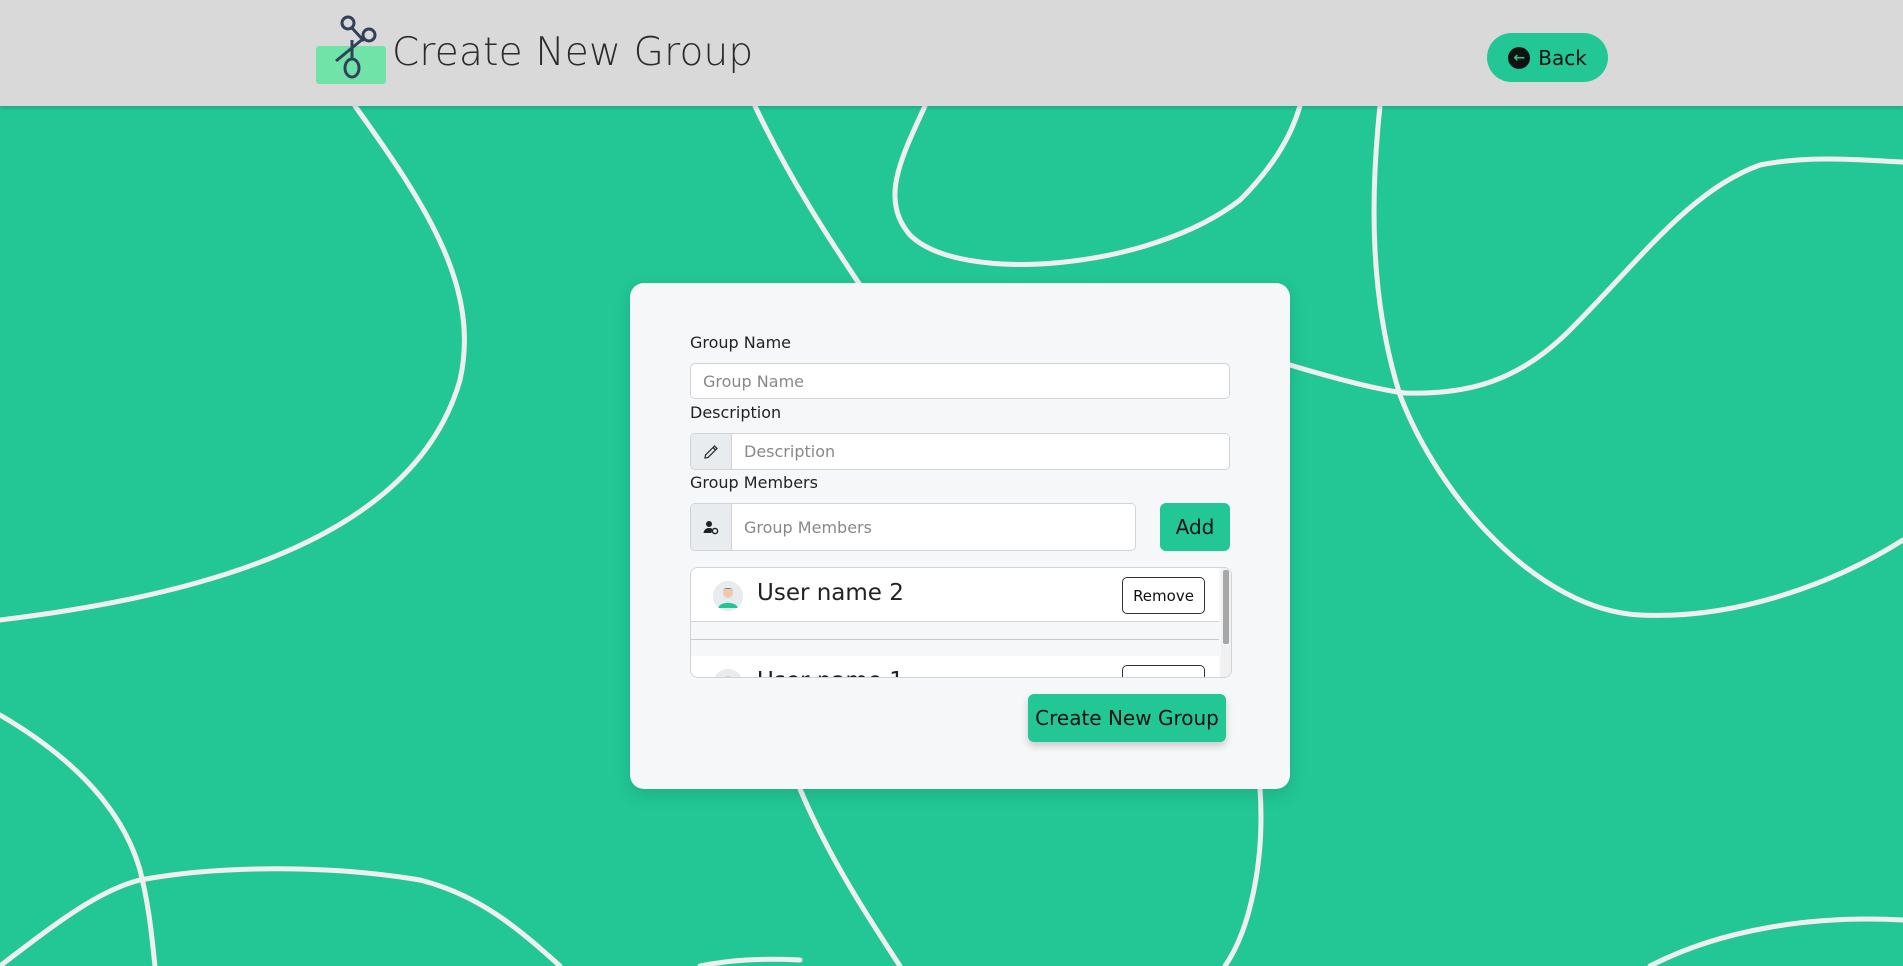 The image size is (1903, 966). I want to click on back-button-label: Back, so click(1562, 57).